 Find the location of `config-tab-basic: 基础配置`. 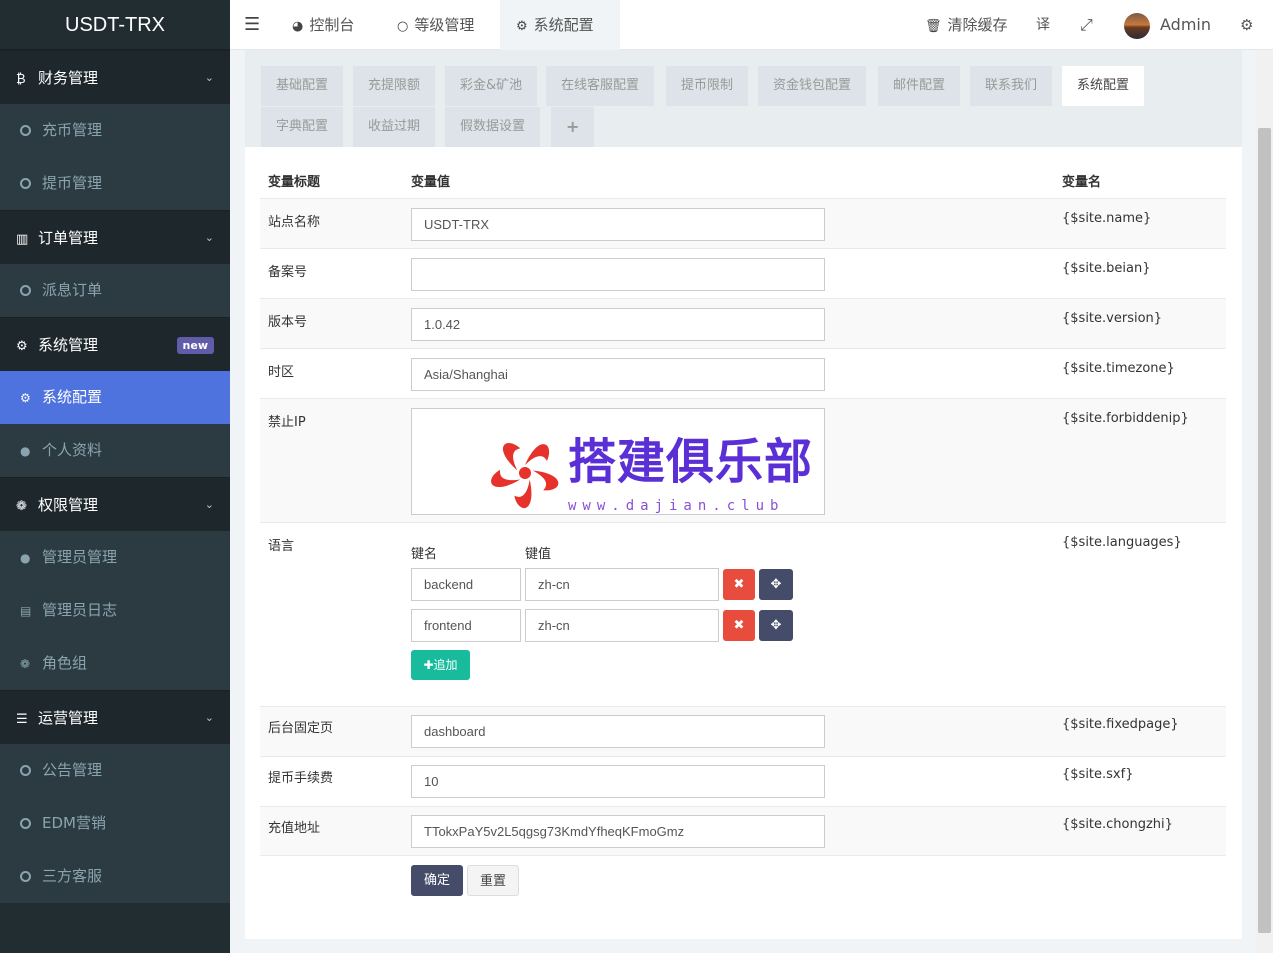

config-tab-basic: 基础配置 is located at coordinates (302, 86).